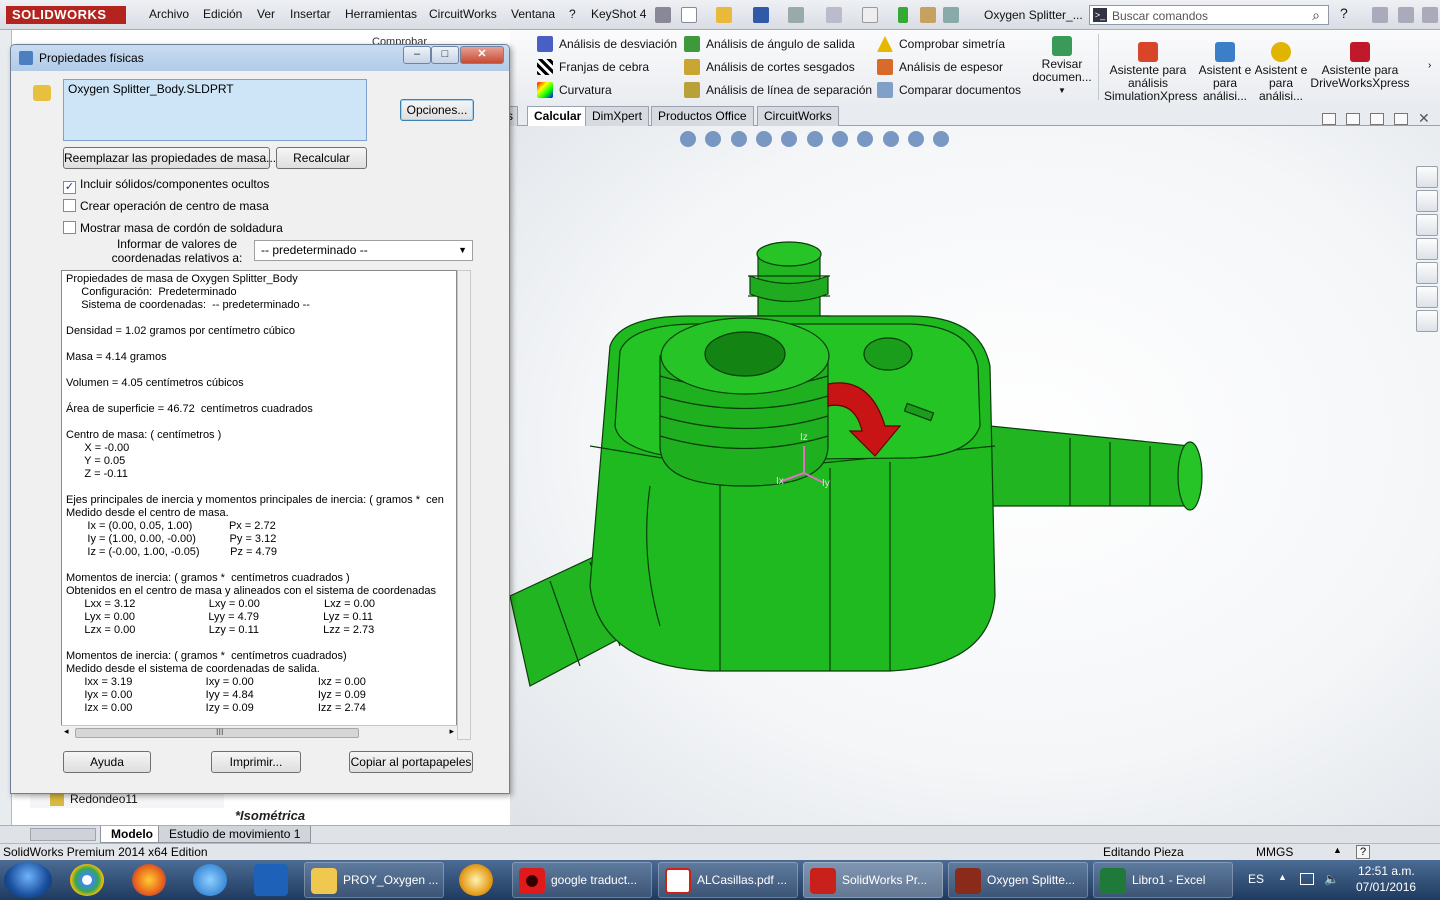  What do you see at coordinates (417, 55) in the screenshot?
I see `dialog-minimize-button: –` at bounding box center [417, 55].